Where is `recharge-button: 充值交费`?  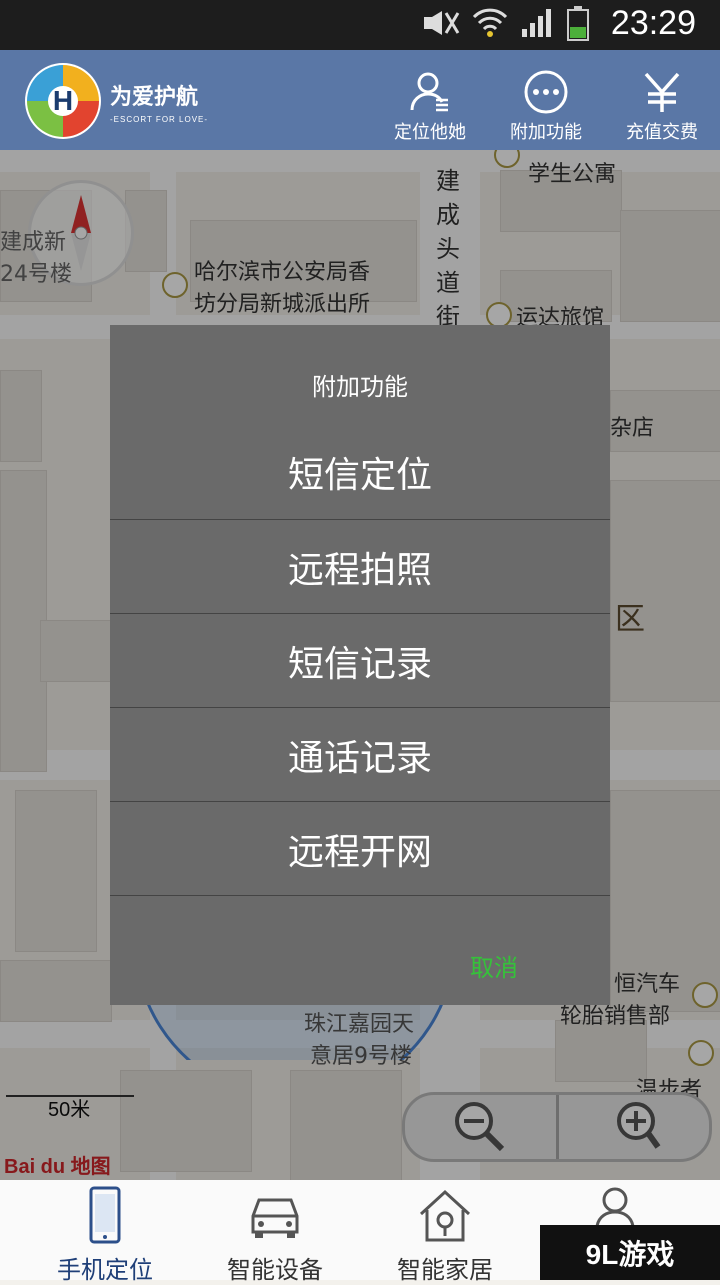 recharge-button: 充值交费 is located at coordinates (662, 107).